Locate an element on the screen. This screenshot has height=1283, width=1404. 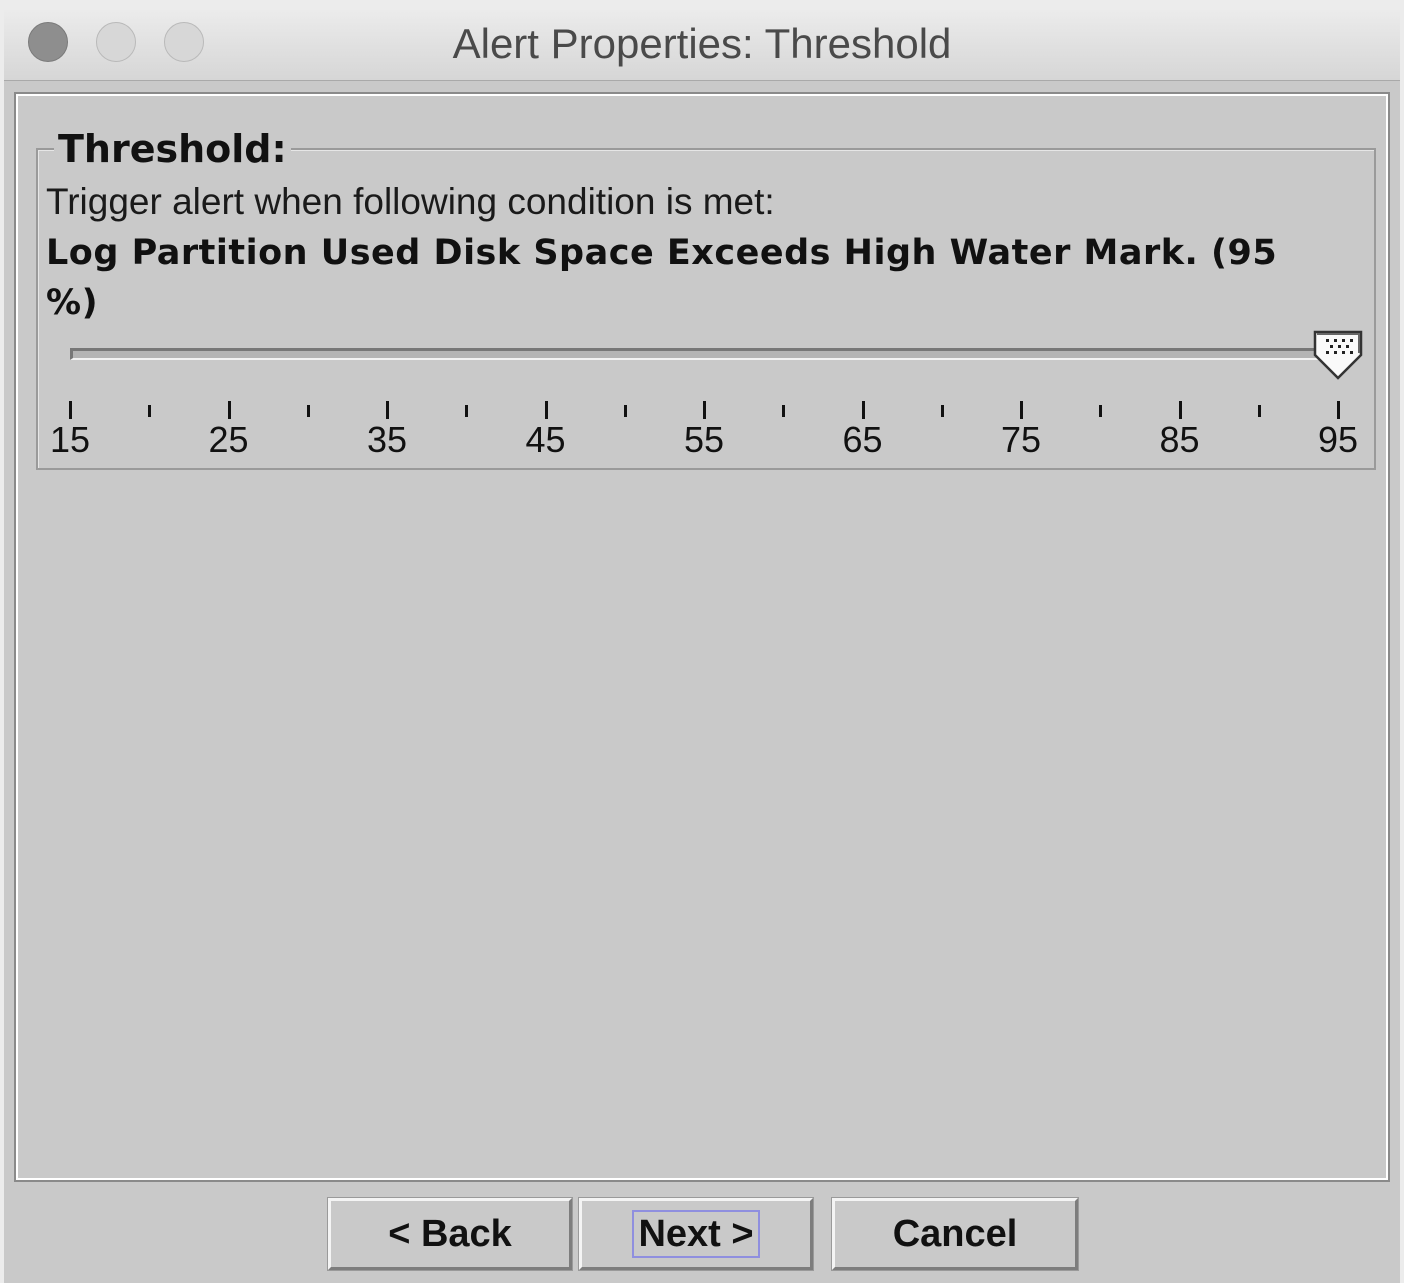
back-button: < Back is located at coordinates (450, 1234).